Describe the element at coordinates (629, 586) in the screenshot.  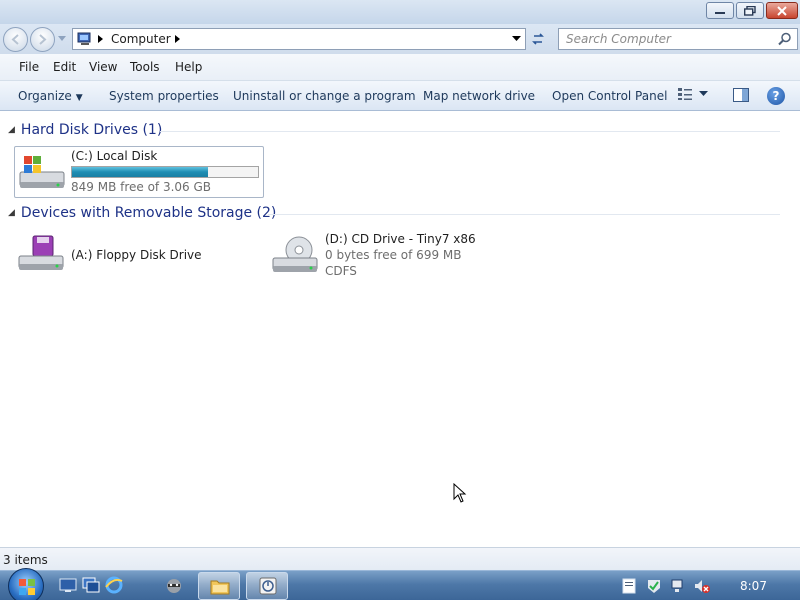
I see `document-tray-icon` at that location.